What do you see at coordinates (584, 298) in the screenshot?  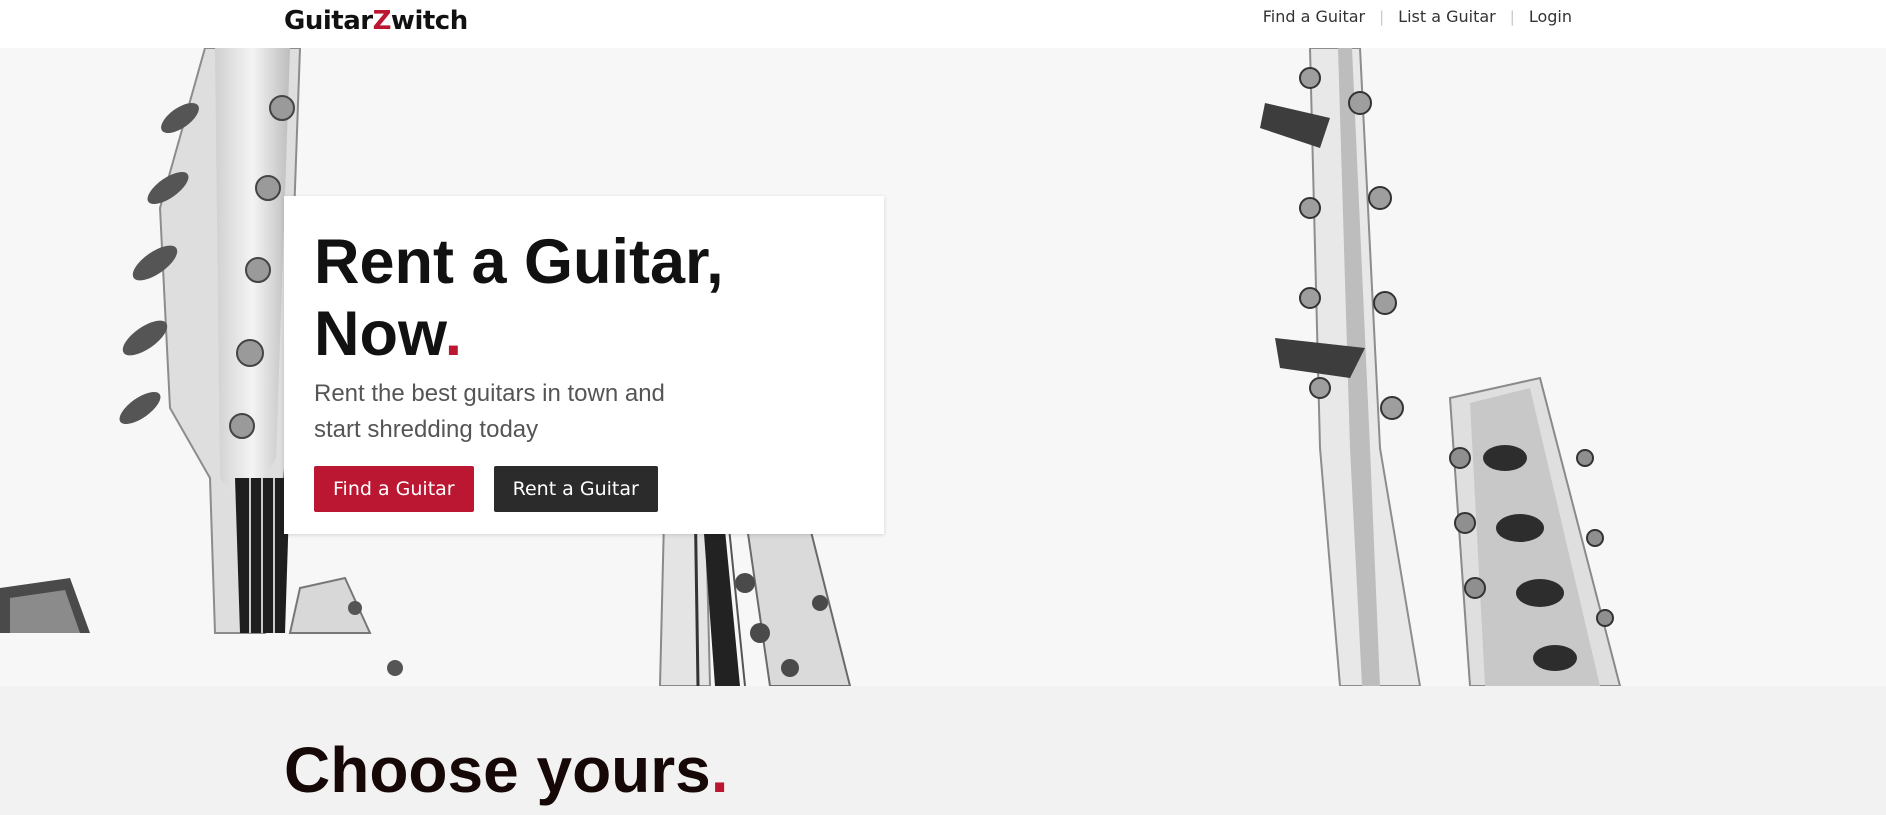 I see `hero-title: Rent a Guitar, Now.` at bounding box center [584, 298].